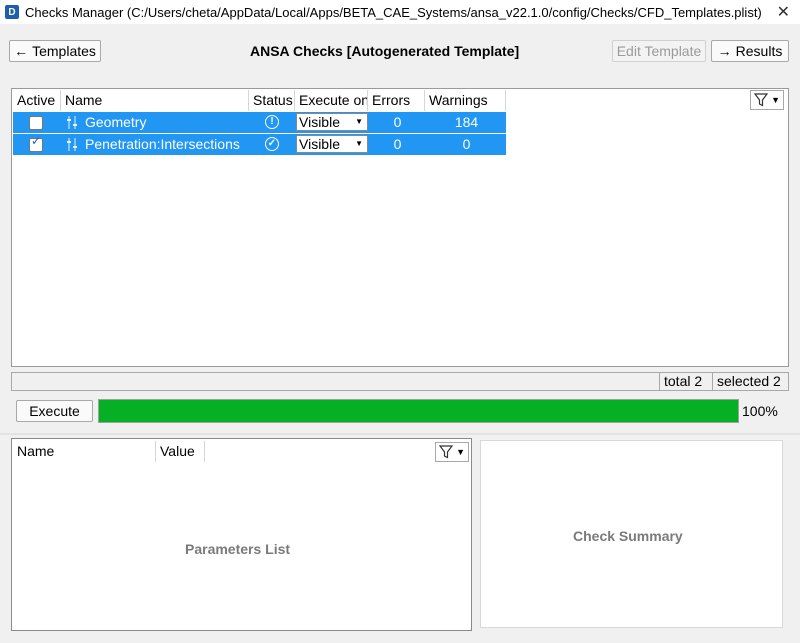  What do you see at coordinates (400, 381) in the screenshot?
I see `table-statusbar: total 2 selected 2` at bounding box center [400, 381].